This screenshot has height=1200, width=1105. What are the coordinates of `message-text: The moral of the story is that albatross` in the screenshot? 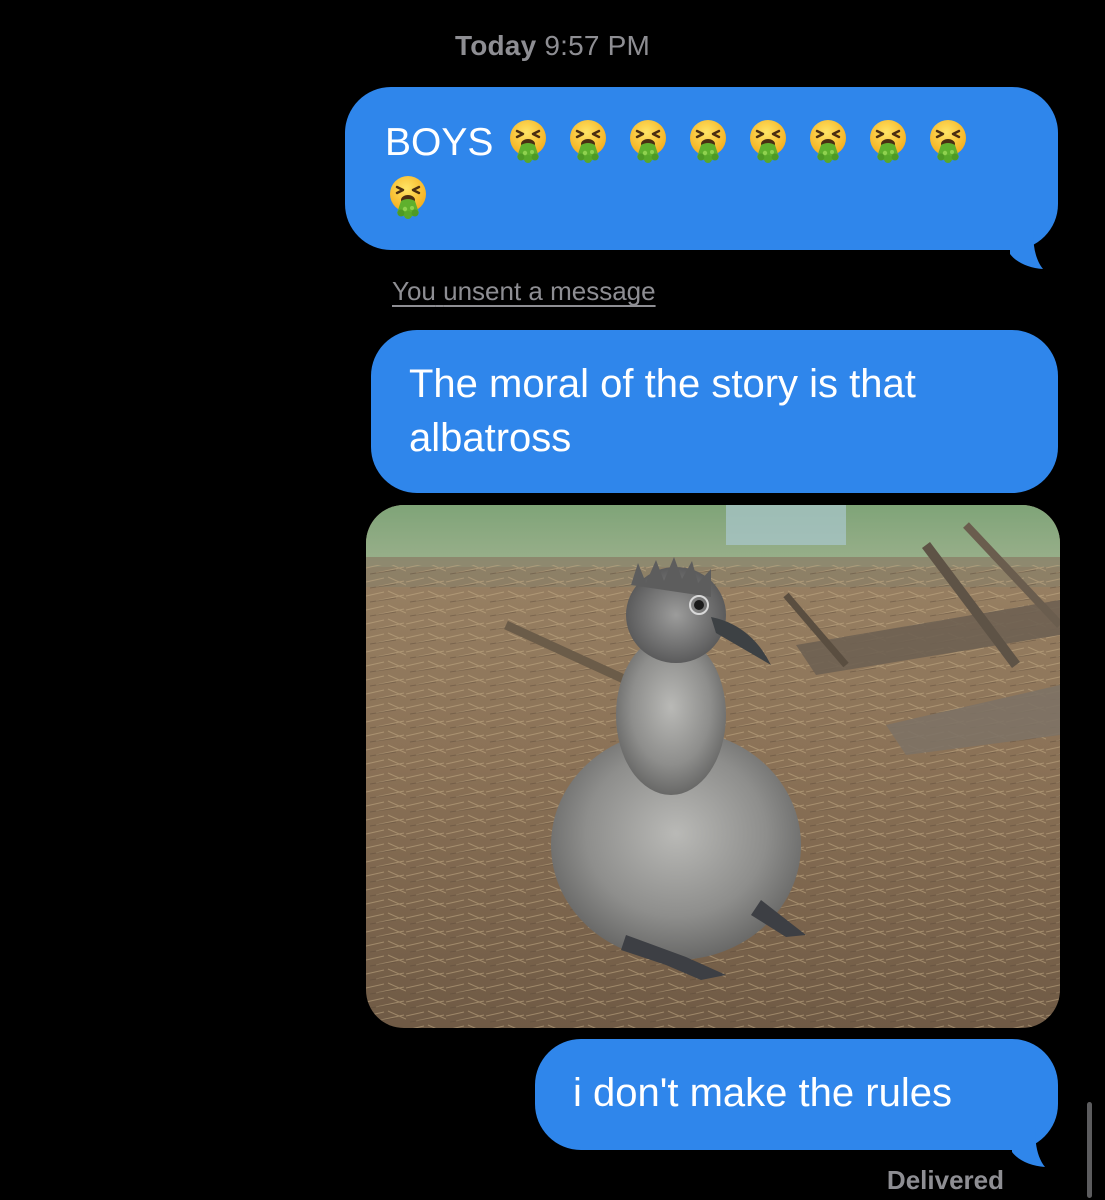 It's located at (662, 411).